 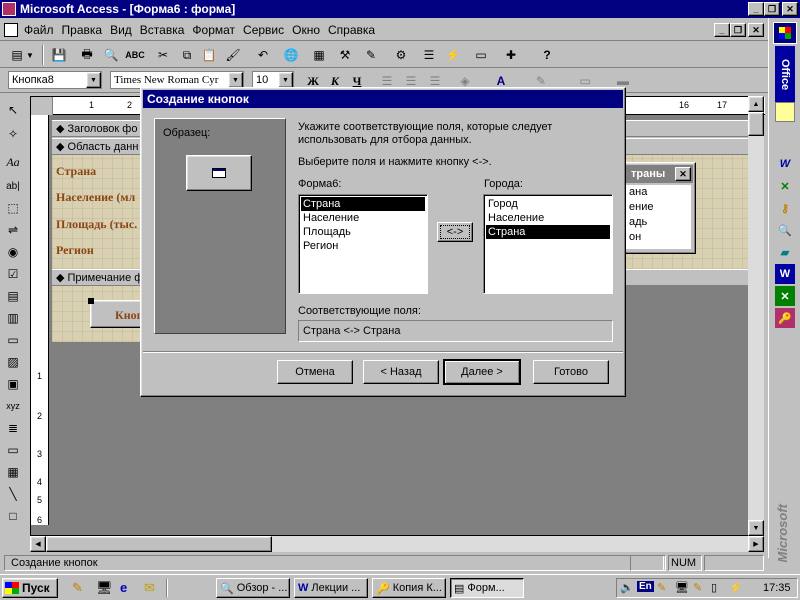 I want to click on quicklaunch-desktop-icon: 🖥, so click(x=104, y=588).